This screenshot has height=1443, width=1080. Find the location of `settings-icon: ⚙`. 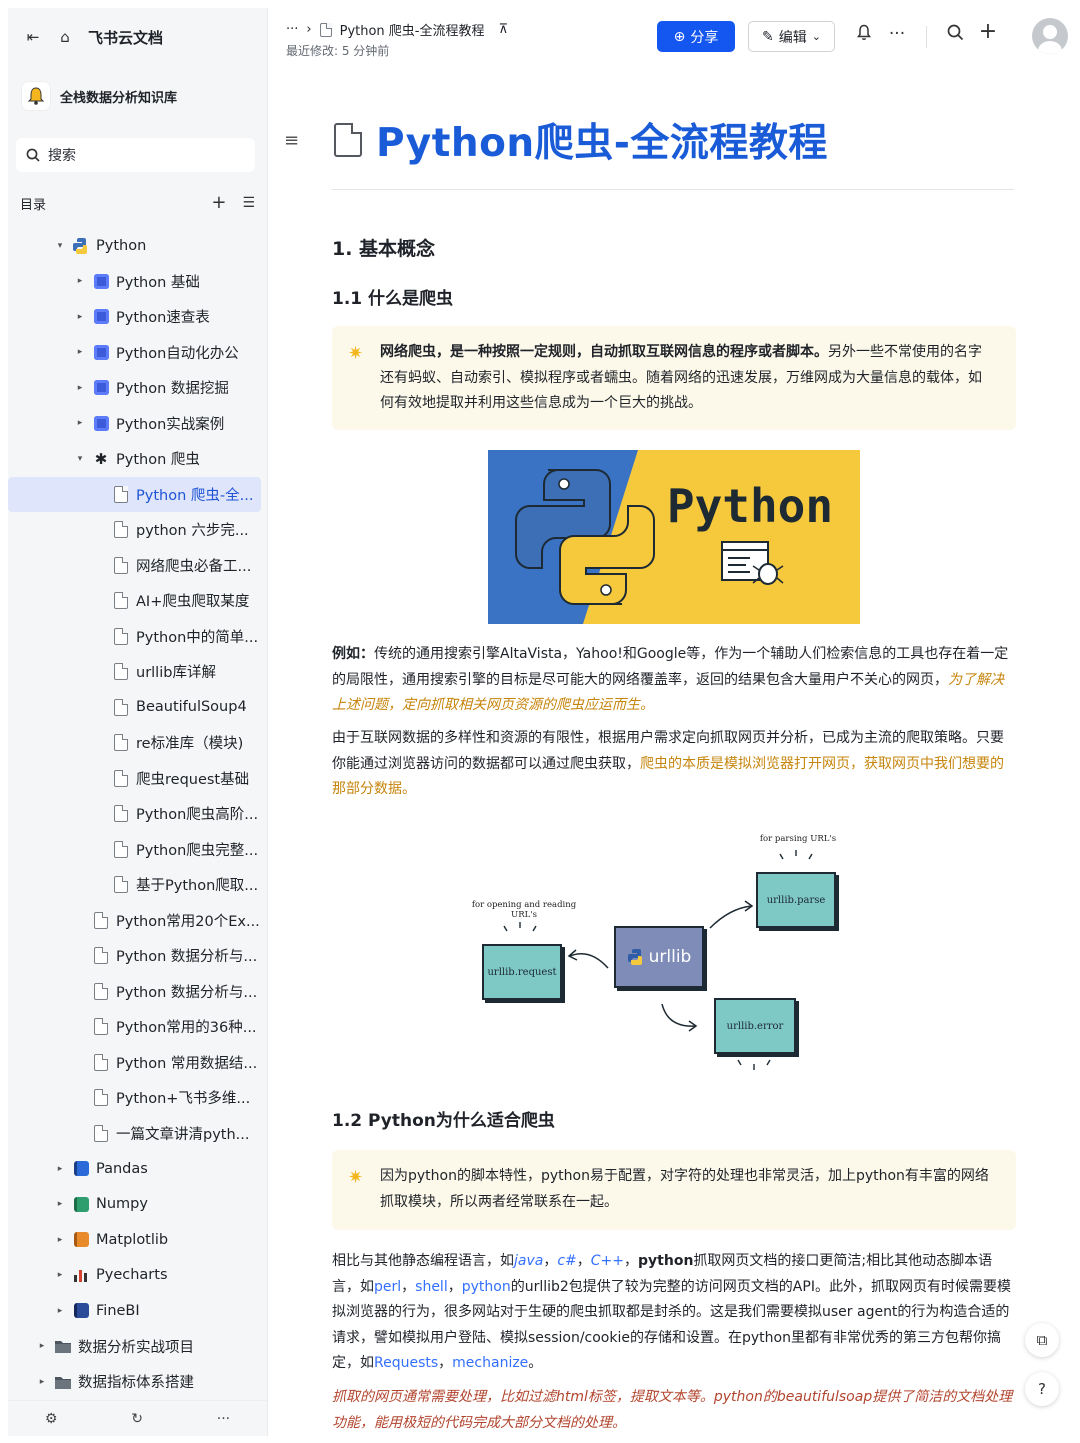

settings-icon: ⚙ is located at coordinates (51, 1419).